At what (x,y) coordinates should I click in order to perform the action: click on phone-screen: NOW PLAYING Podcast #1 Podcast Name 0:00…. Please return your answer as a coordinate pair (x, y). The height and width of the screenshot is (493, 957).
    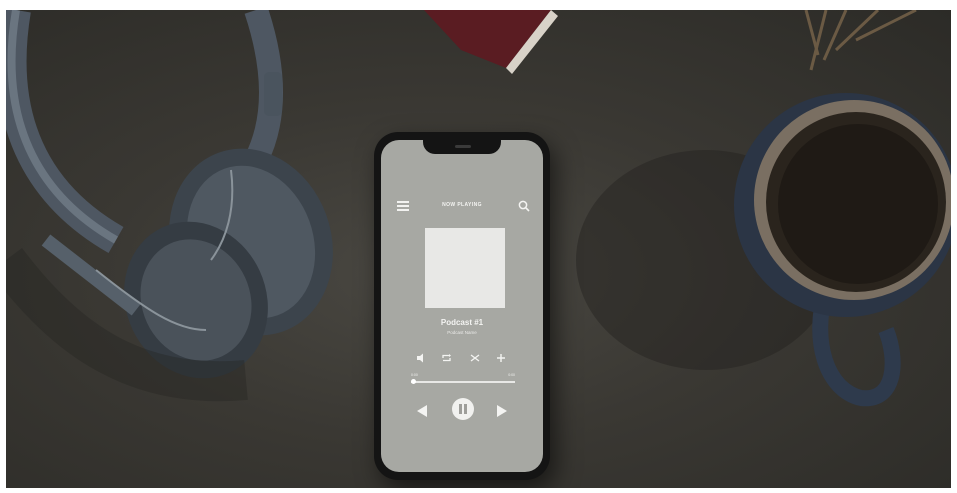
    Looking at the image, I should click on (462, 306).